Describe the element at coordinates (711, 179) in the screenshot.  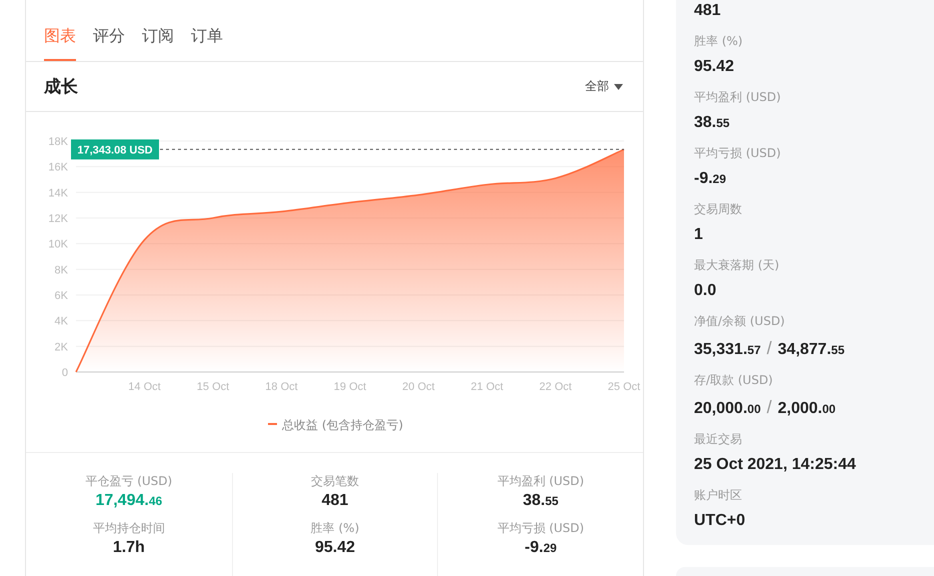
I see `detail-value: -9.29` at that location.